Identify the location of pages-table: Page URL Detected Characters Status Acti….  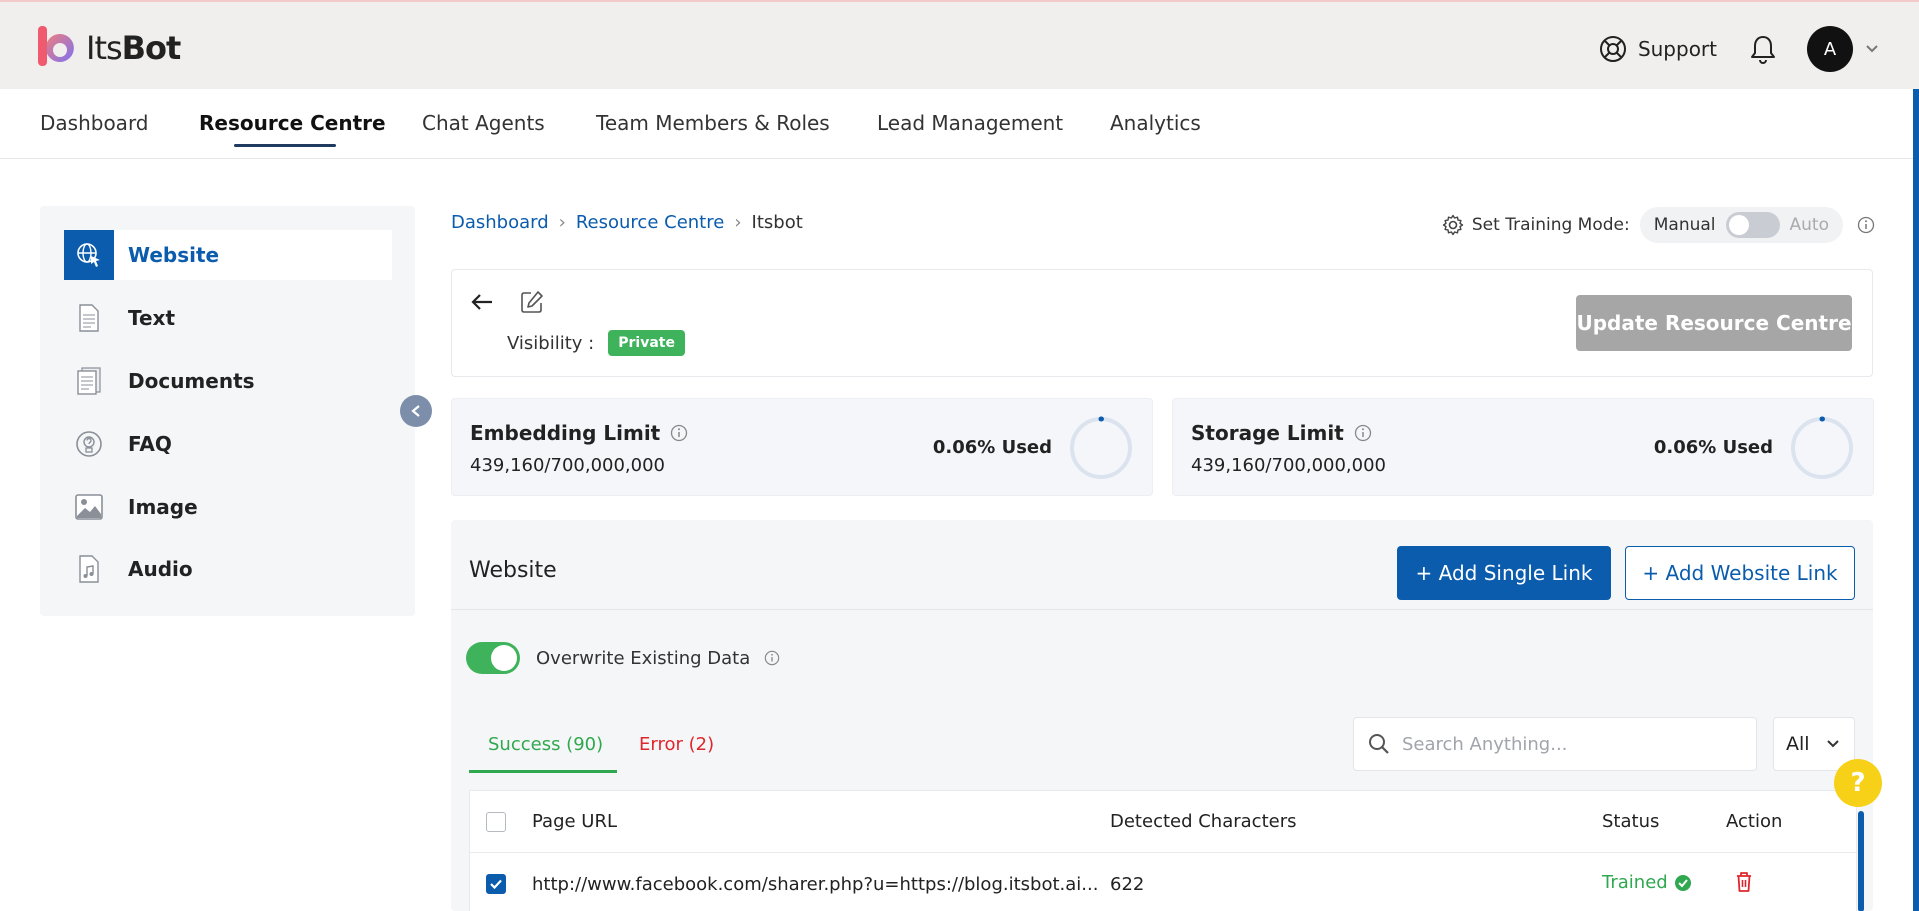
(1166, 850).